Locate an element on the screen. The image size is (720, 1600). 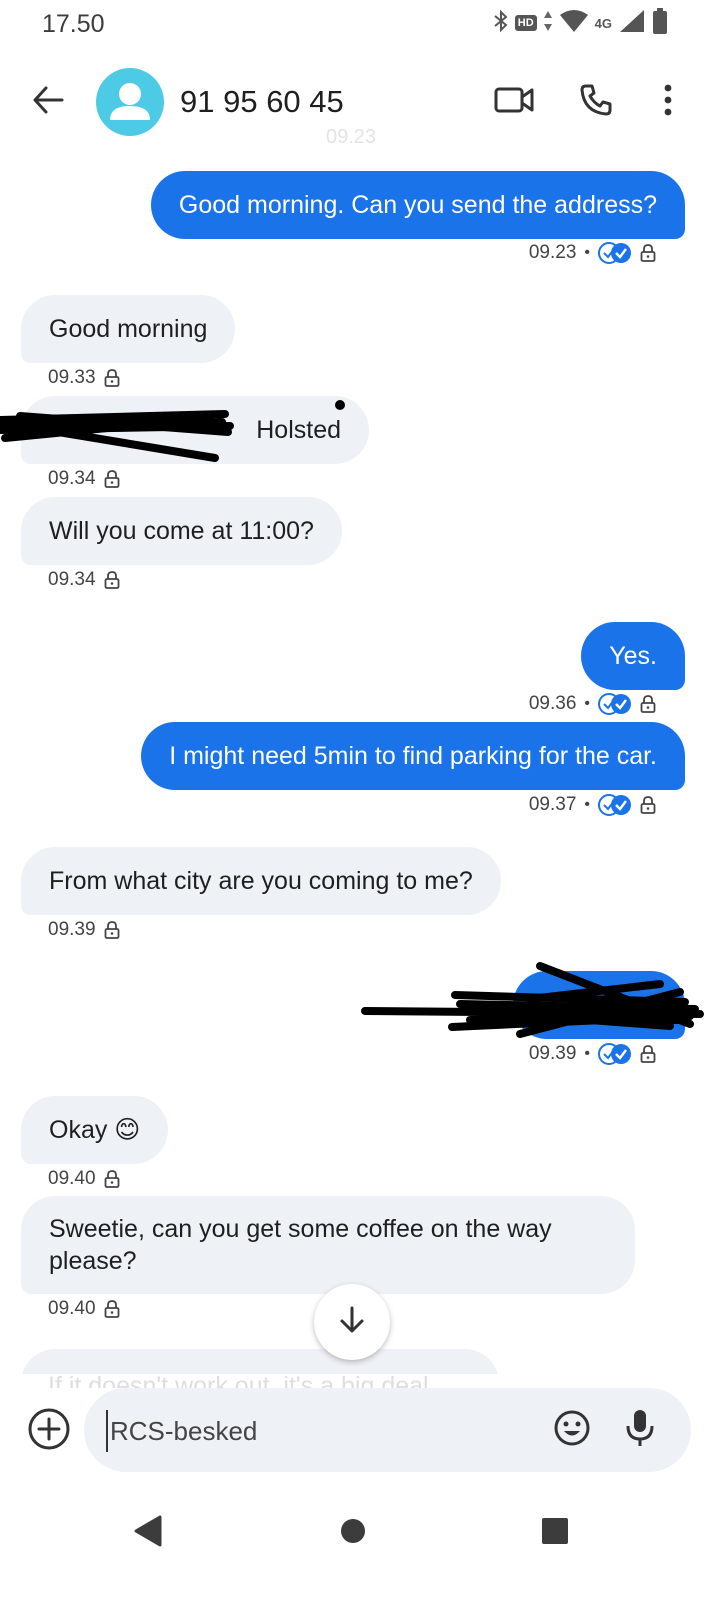
hd-icon: HD is located at coordinates (525, 23).